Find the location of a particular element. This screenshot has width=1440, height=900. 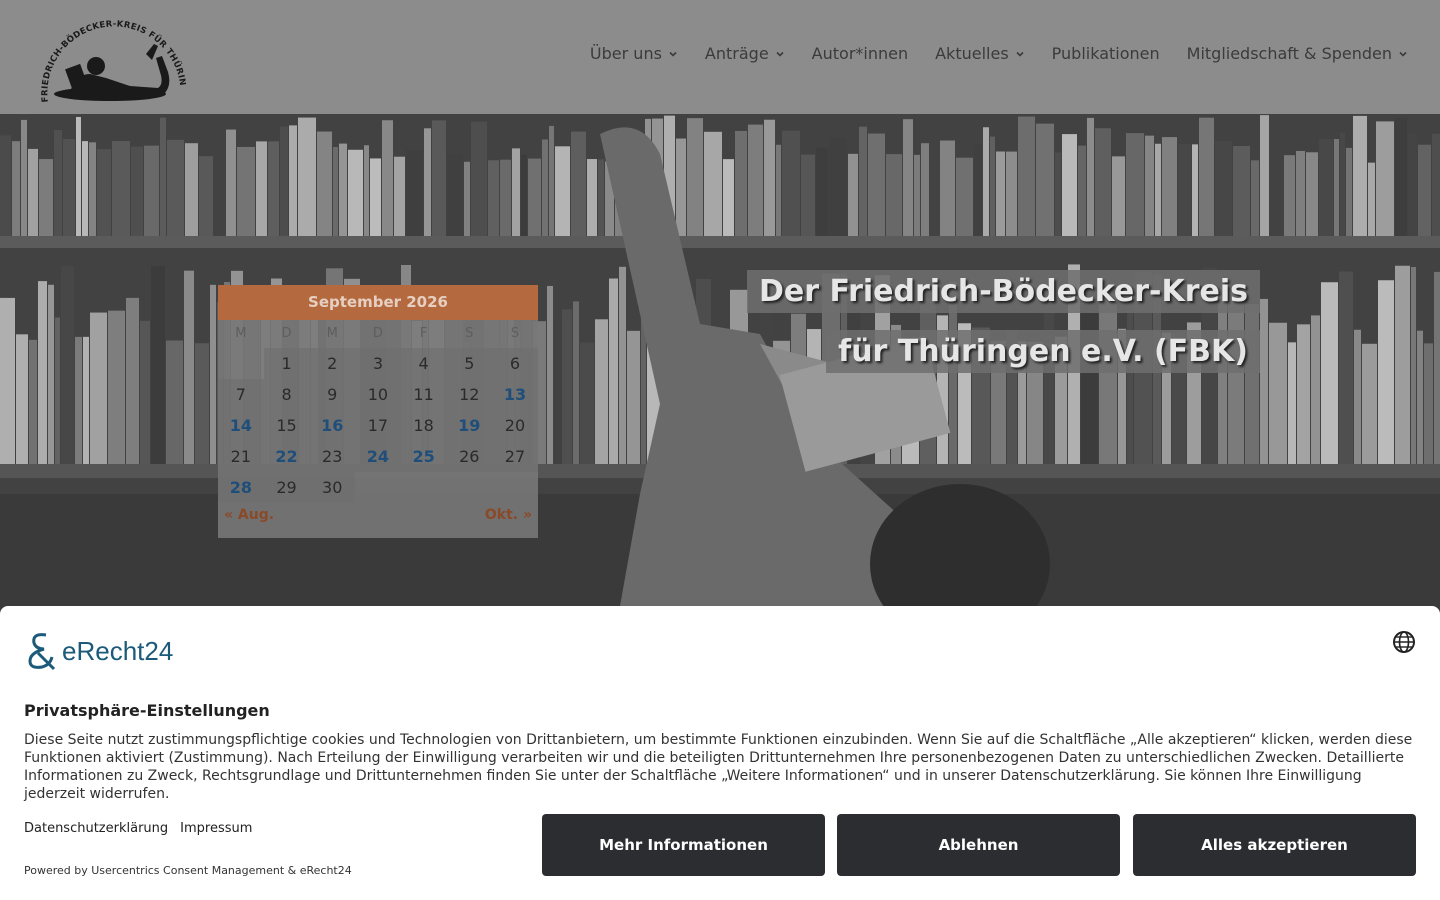

nav-item-mitgliedschaft: Mitgliedschaft & Spenden is located at coordinates (1297, 53).